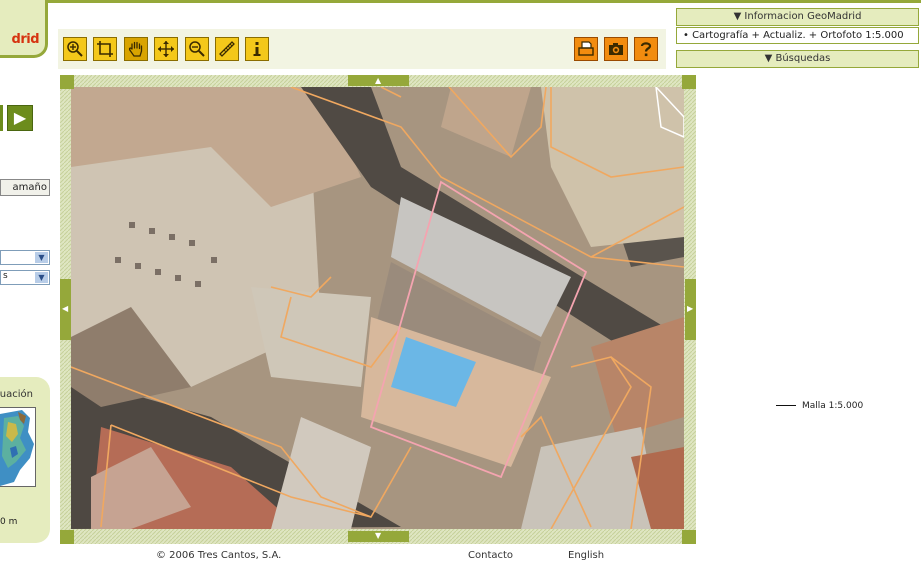 This screenshot has width=921, height=577. I want to click on situation-panel: uación 0 m, so click(25, 460).